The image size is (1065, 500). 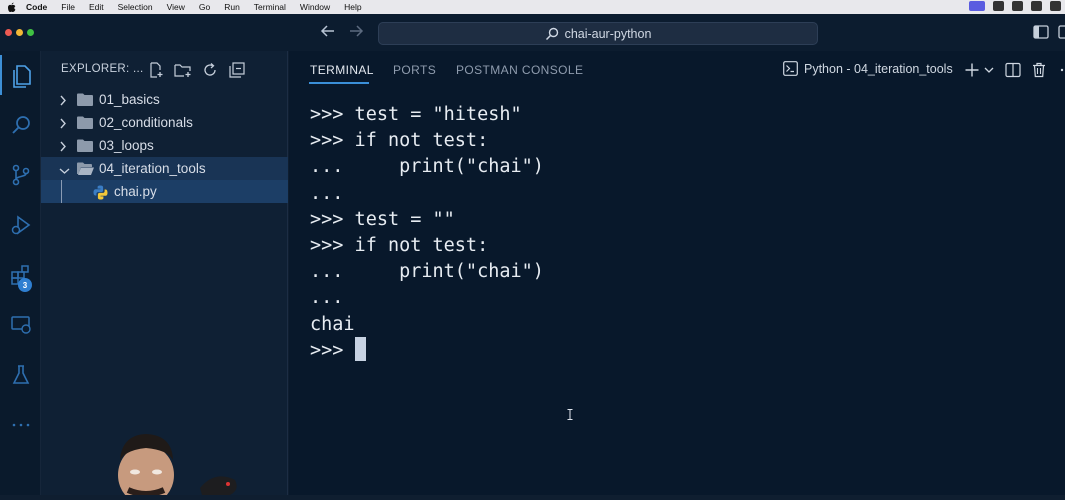 I want to click on window-controls, so click(x=19, y=32).